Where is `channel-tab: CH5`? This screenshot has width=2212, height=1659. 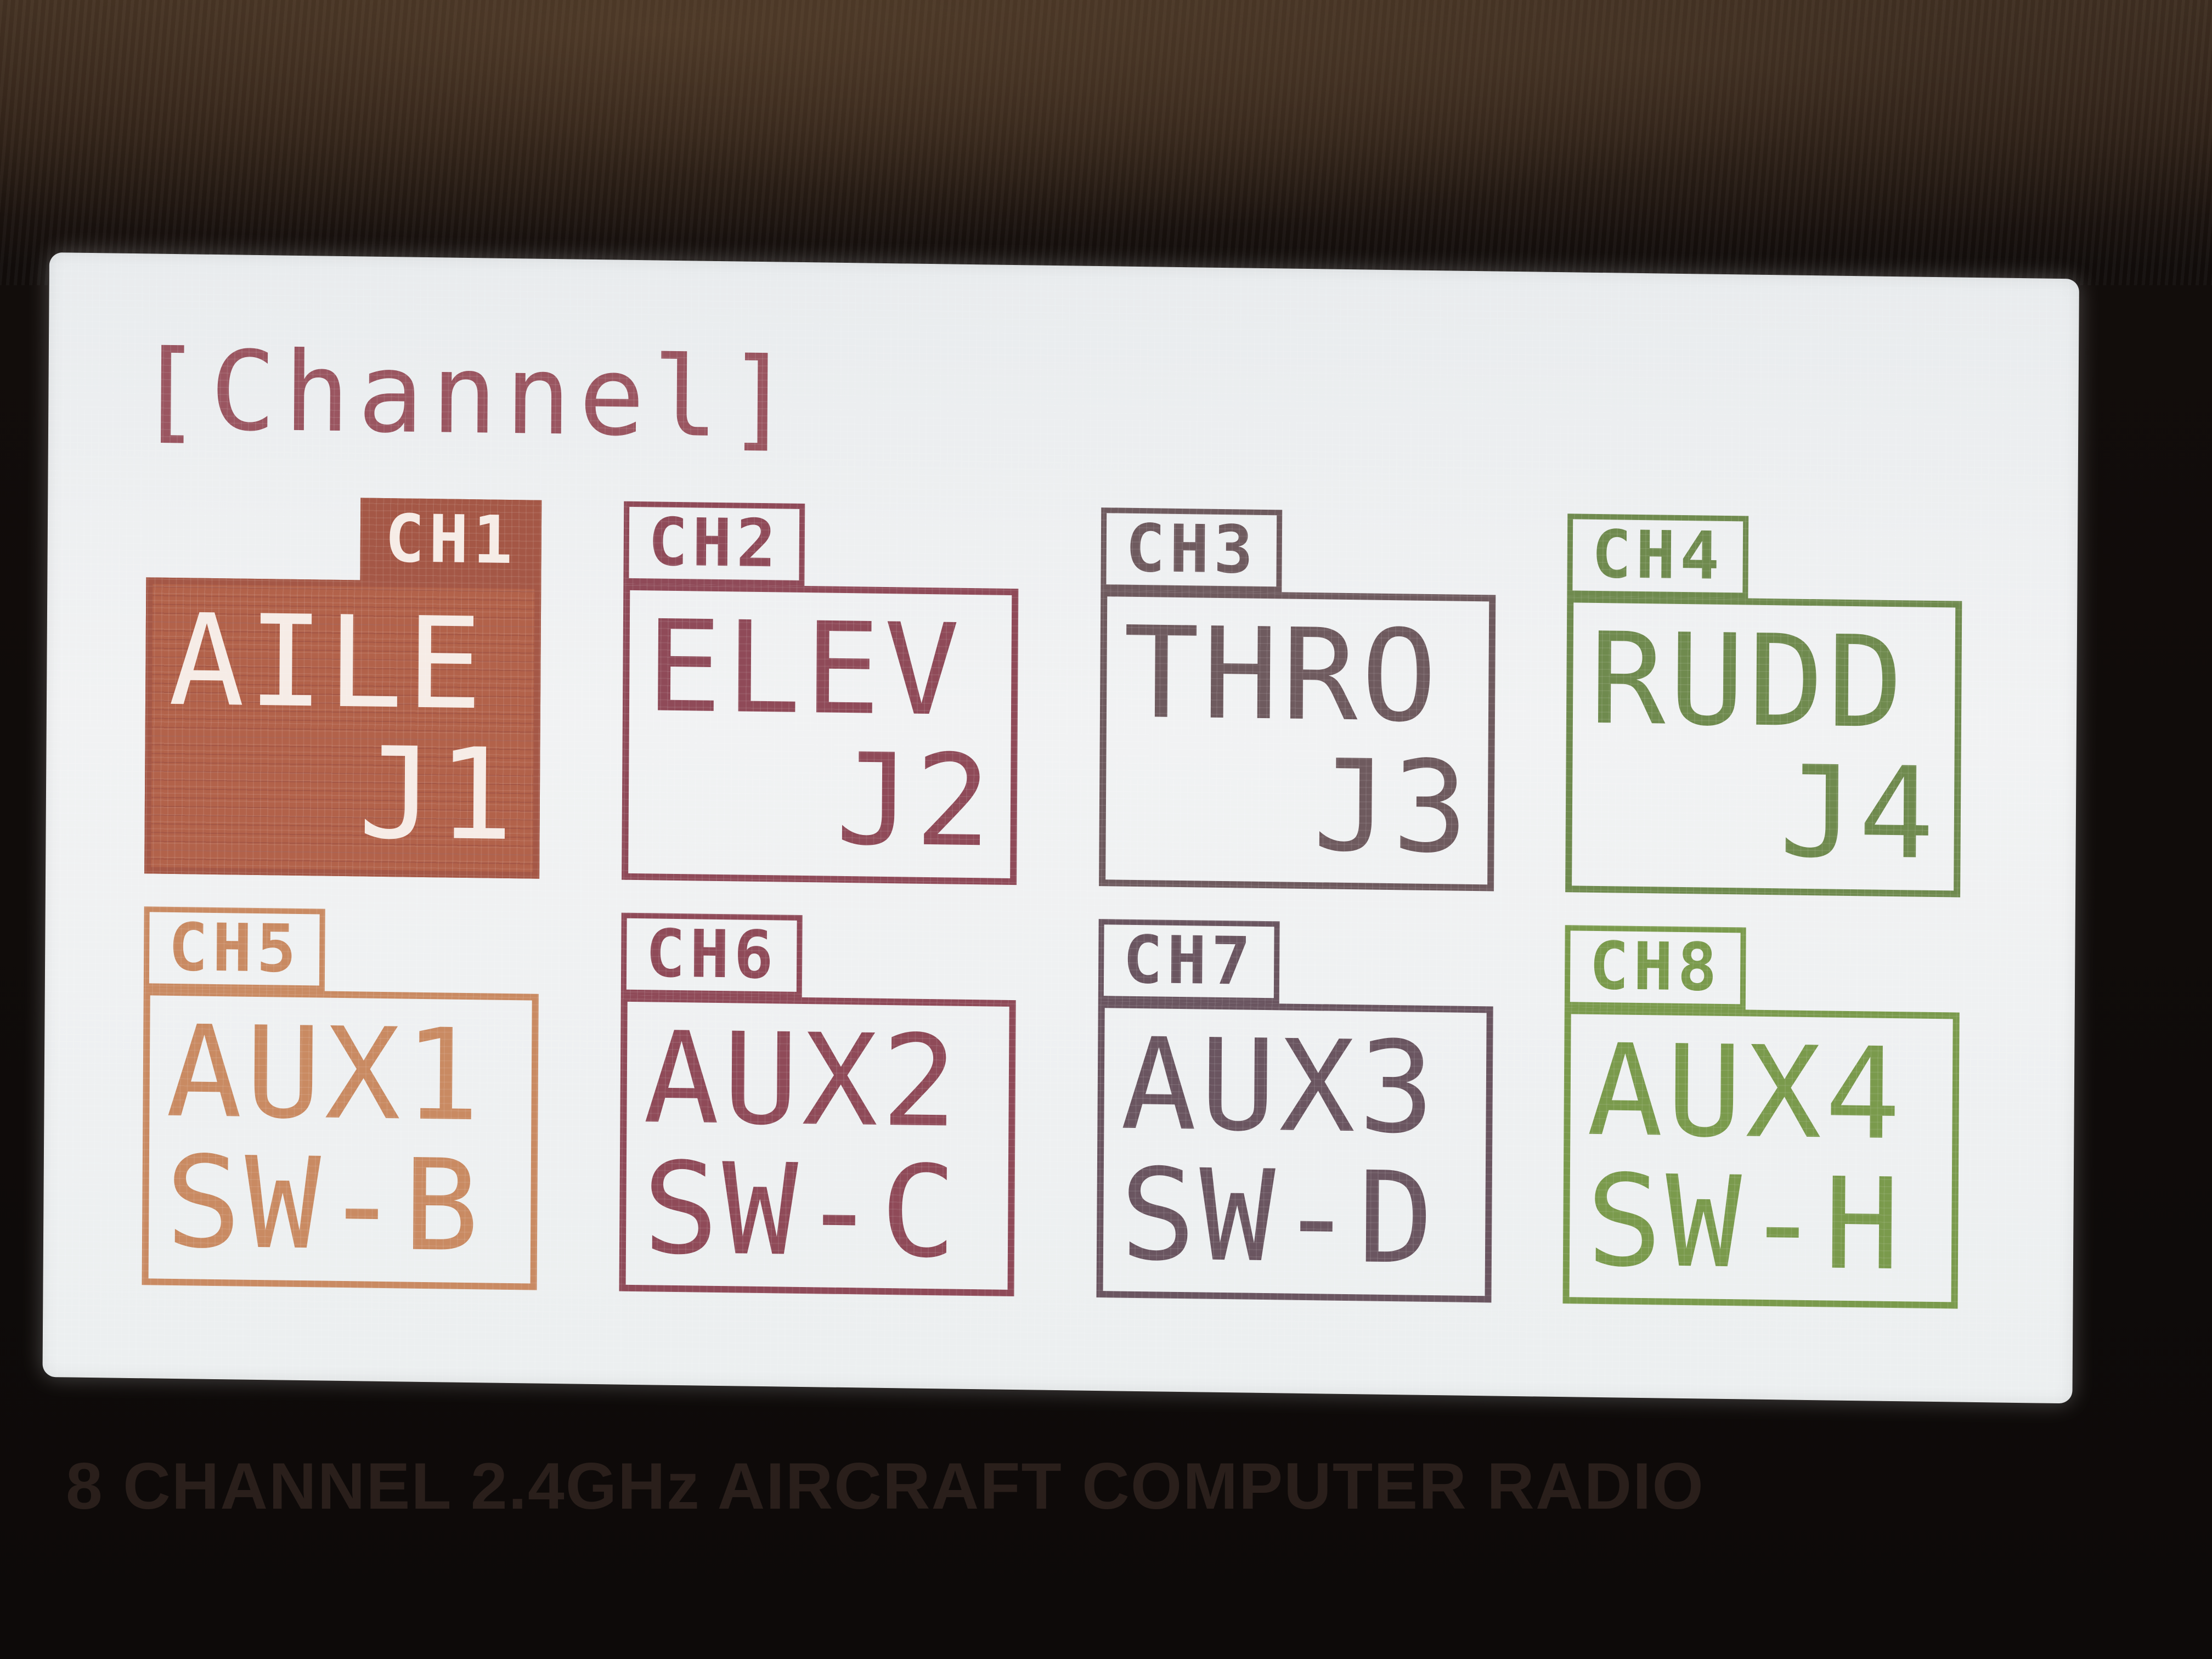 channel-tab: CH5 is located at coordinates (234, 948).